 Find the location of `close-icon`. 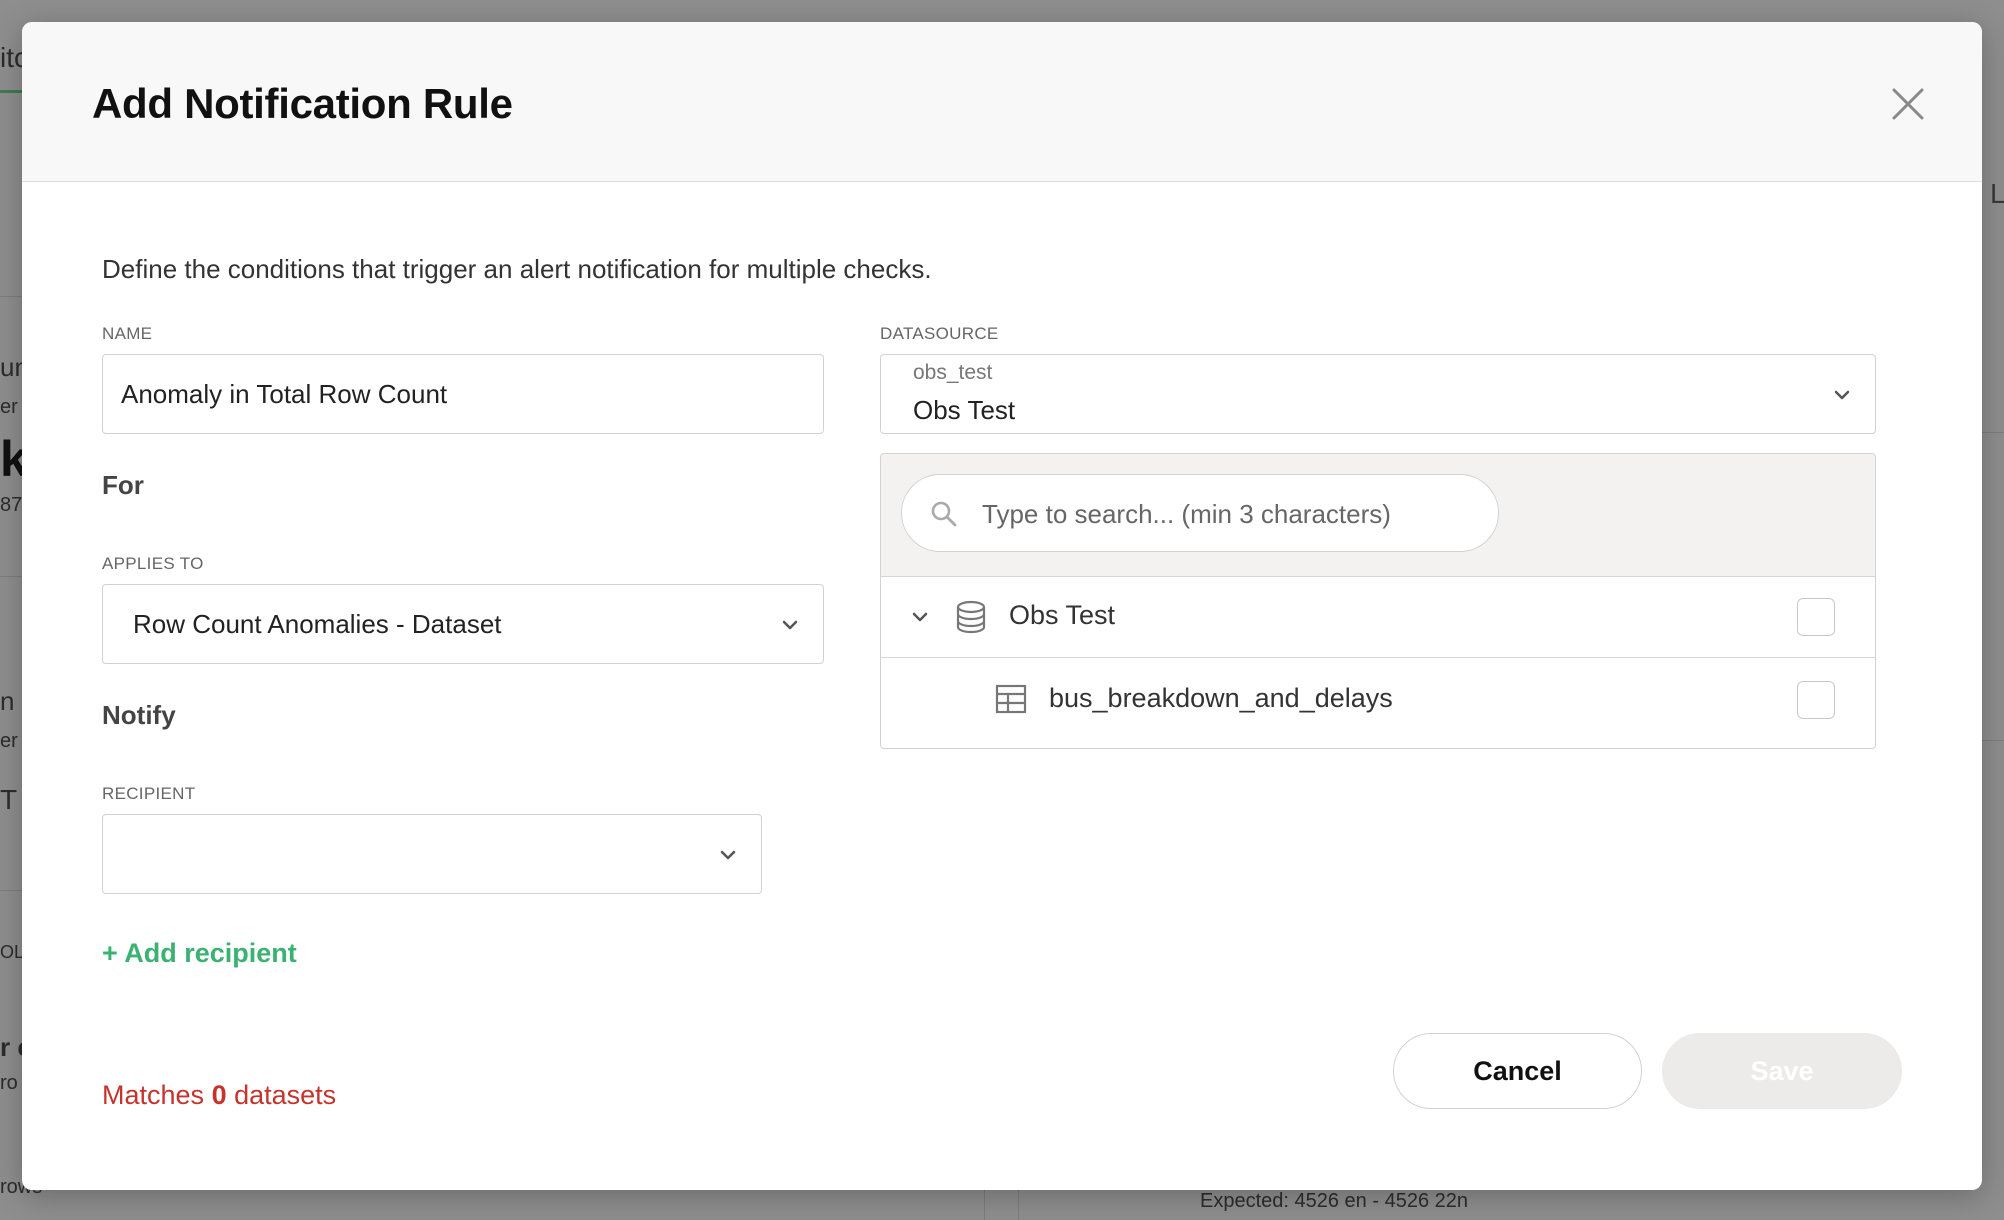

close-icon is located at coordinates (1908, 104).